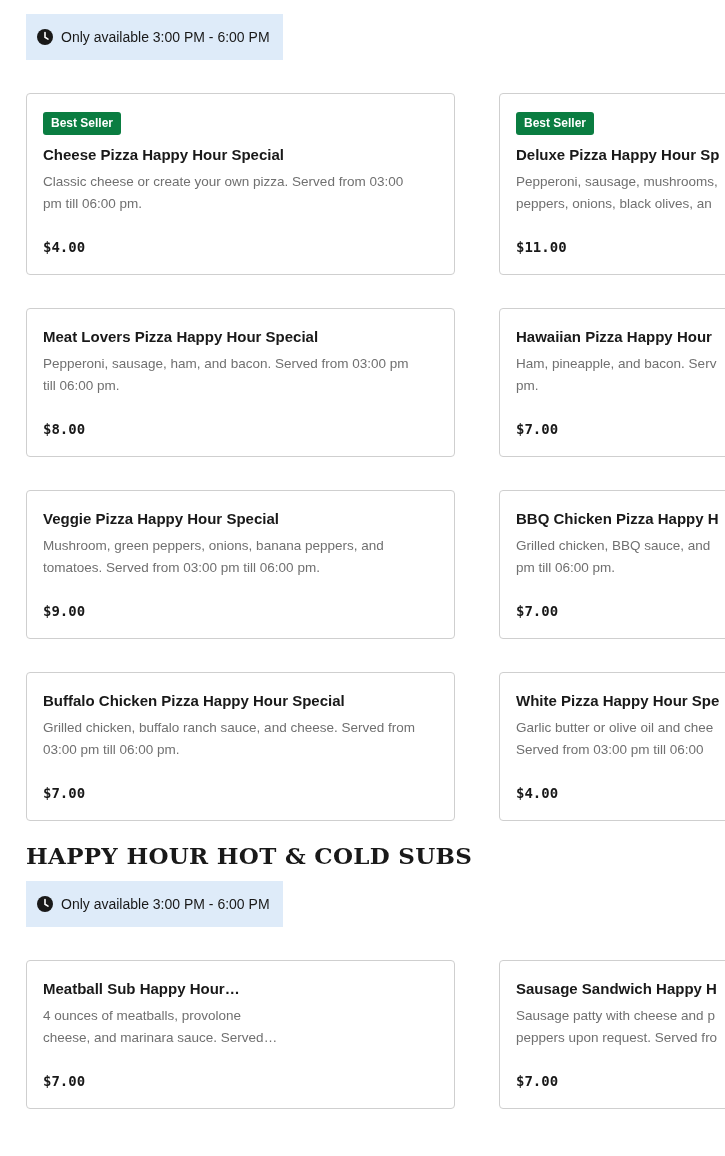  Describe the element at coordinates (617, 989) in the screenshot. I see `item-title: Sausage Sandwich Happy H` at that location.